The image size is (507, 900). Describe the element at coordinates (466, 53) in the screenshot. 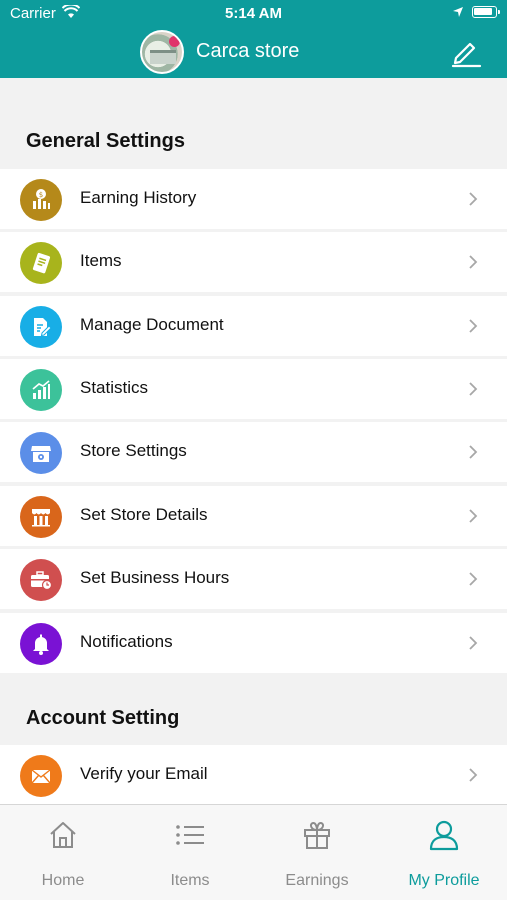

I see `edit-icon` at that location.